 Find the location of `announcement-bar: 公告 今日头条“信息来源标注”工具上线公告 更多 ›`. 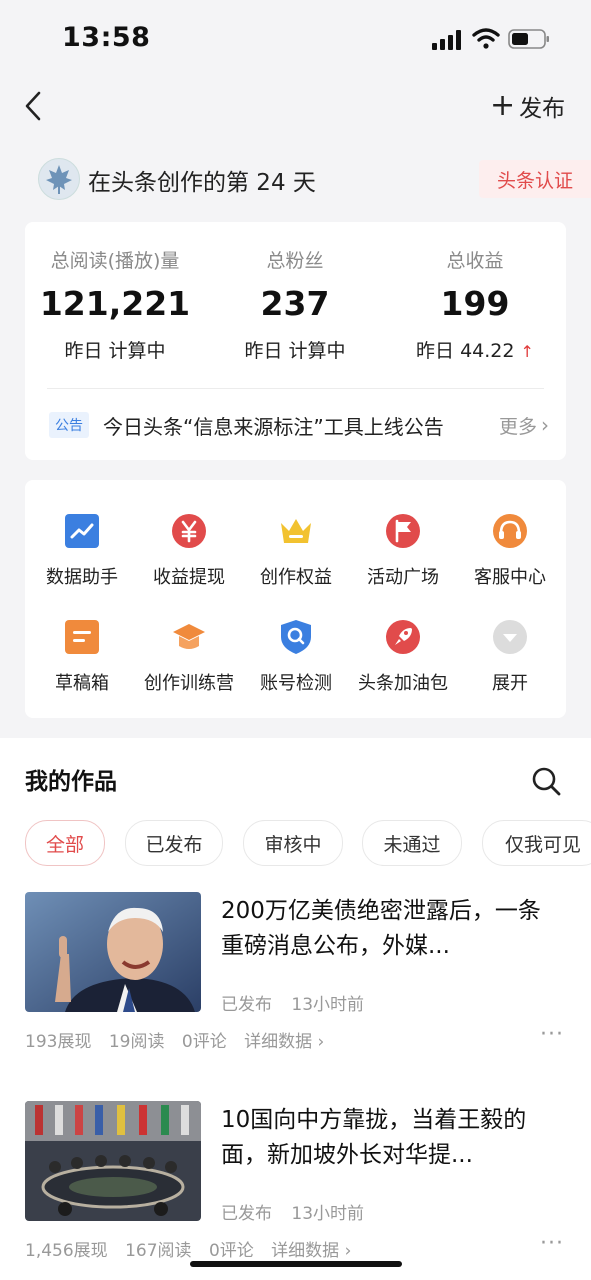

announcement-bar: 公告 今日头条“信息来源标注”工具上线公告 更多 › is located at coordinates (299, 425).